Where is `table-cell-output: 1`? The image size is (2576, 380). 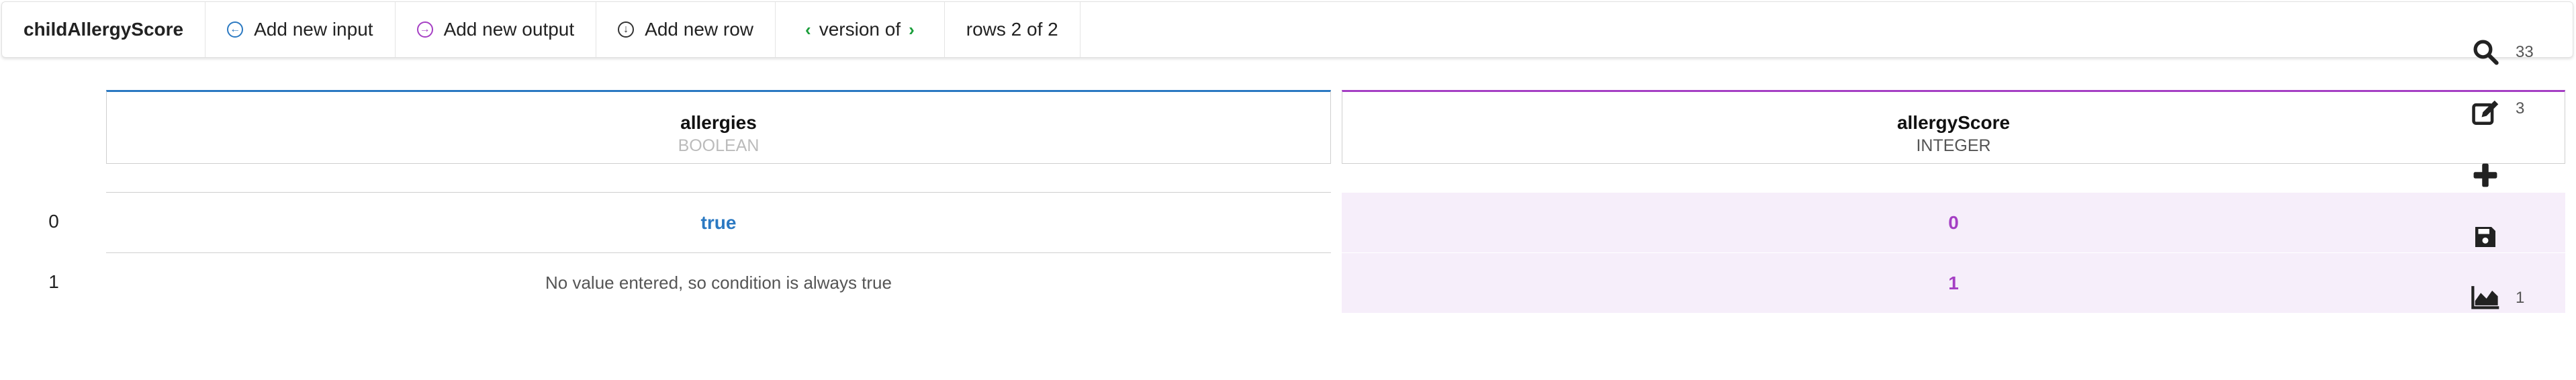 table-cell-output: 1 is located at coordinates (1953, 282).